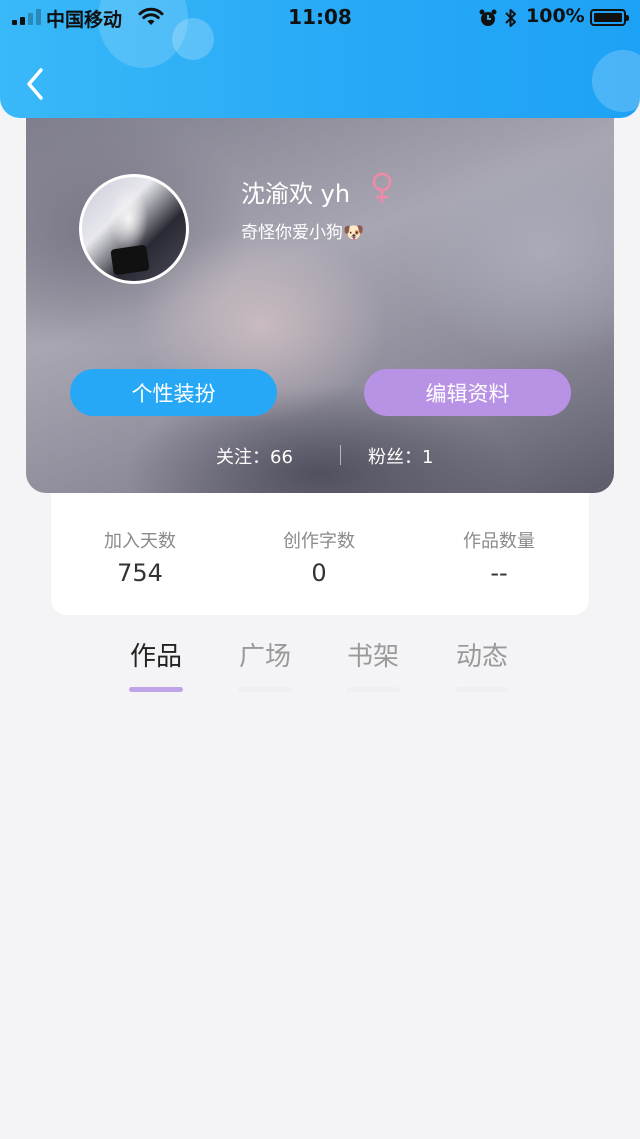 This screenshot has height=1139, width=640. What do you see at coordinates (155, 657) in the screenshot?
I see `tab-label: 作品` at bounding box center [155, 657].